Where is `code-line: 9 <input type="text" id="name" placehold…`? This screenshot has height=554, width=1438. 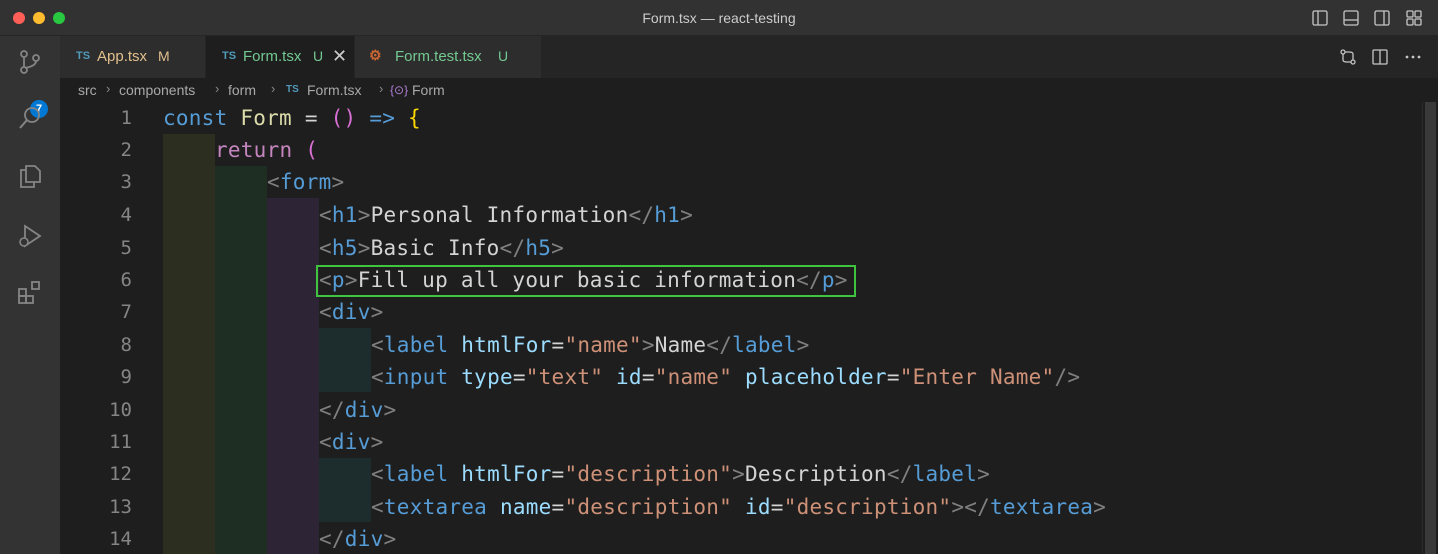
code-line: 9 <input type="text" id="name" placehold… is located at coordinates (740, 377).